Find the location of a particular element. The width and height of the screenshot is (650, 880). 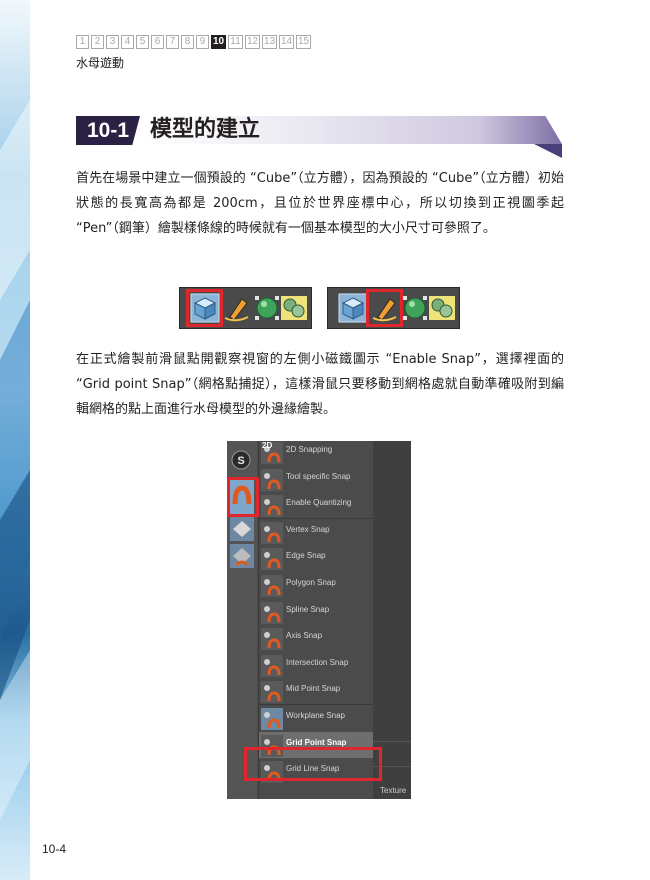

side-decoration-band is located at coordinates (15, 440).